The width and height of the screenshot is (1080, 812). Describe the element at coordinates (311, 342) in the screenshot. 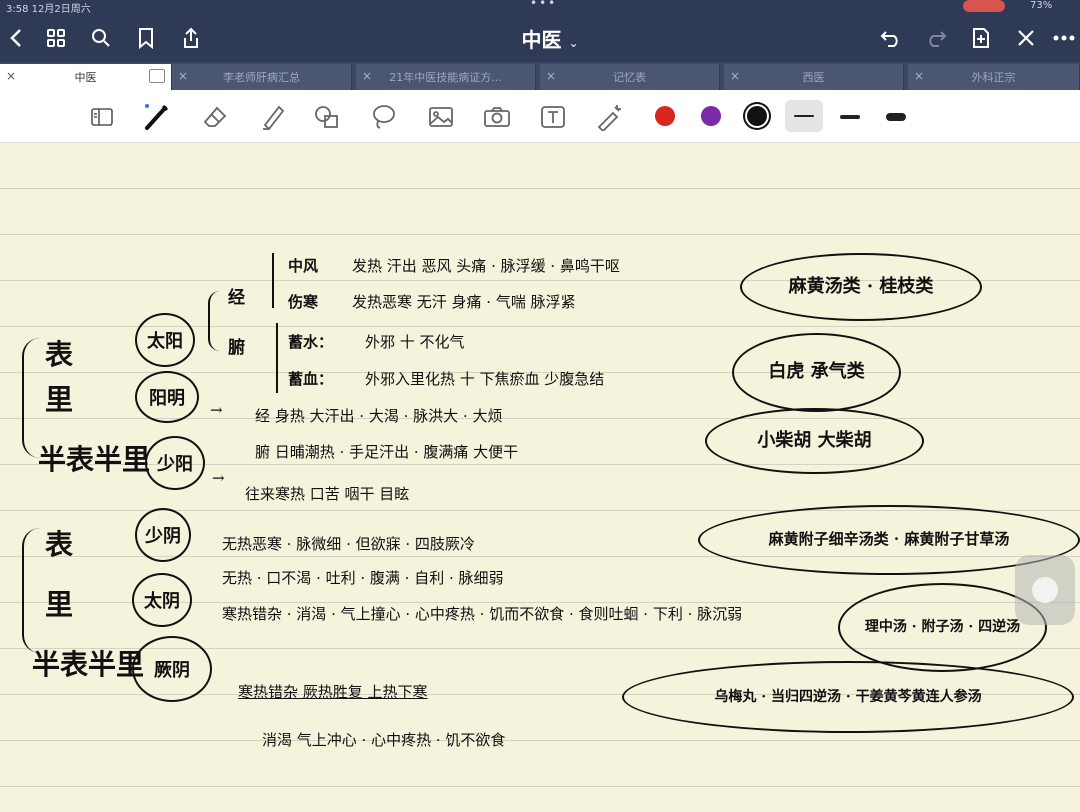

I see `tag-xushui: 蓄水：` at that location.